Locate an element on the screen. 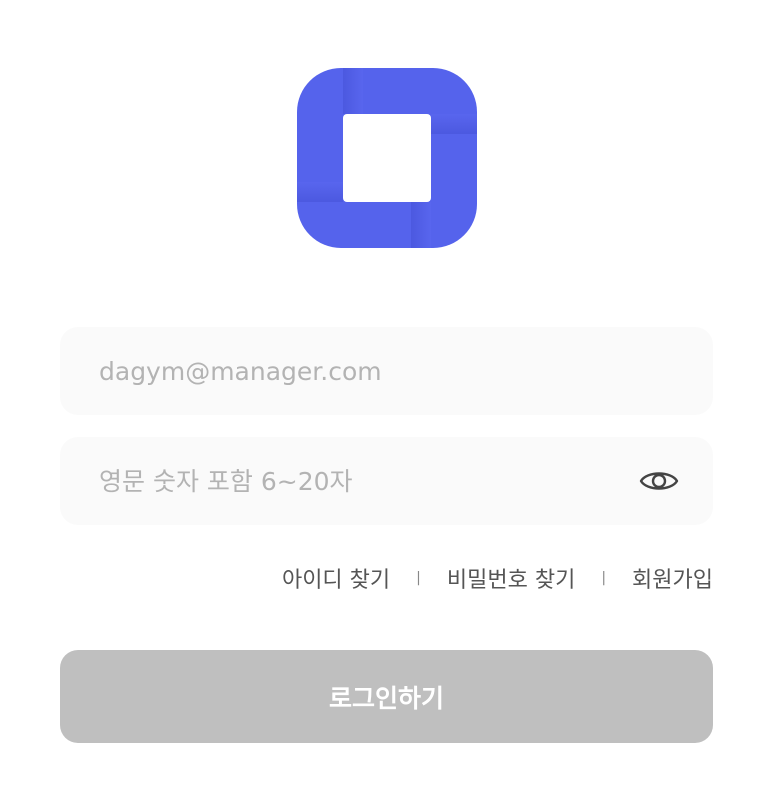 The width and height of the screenshot is (773, 794). email-input is located at coordinates (359, 371).